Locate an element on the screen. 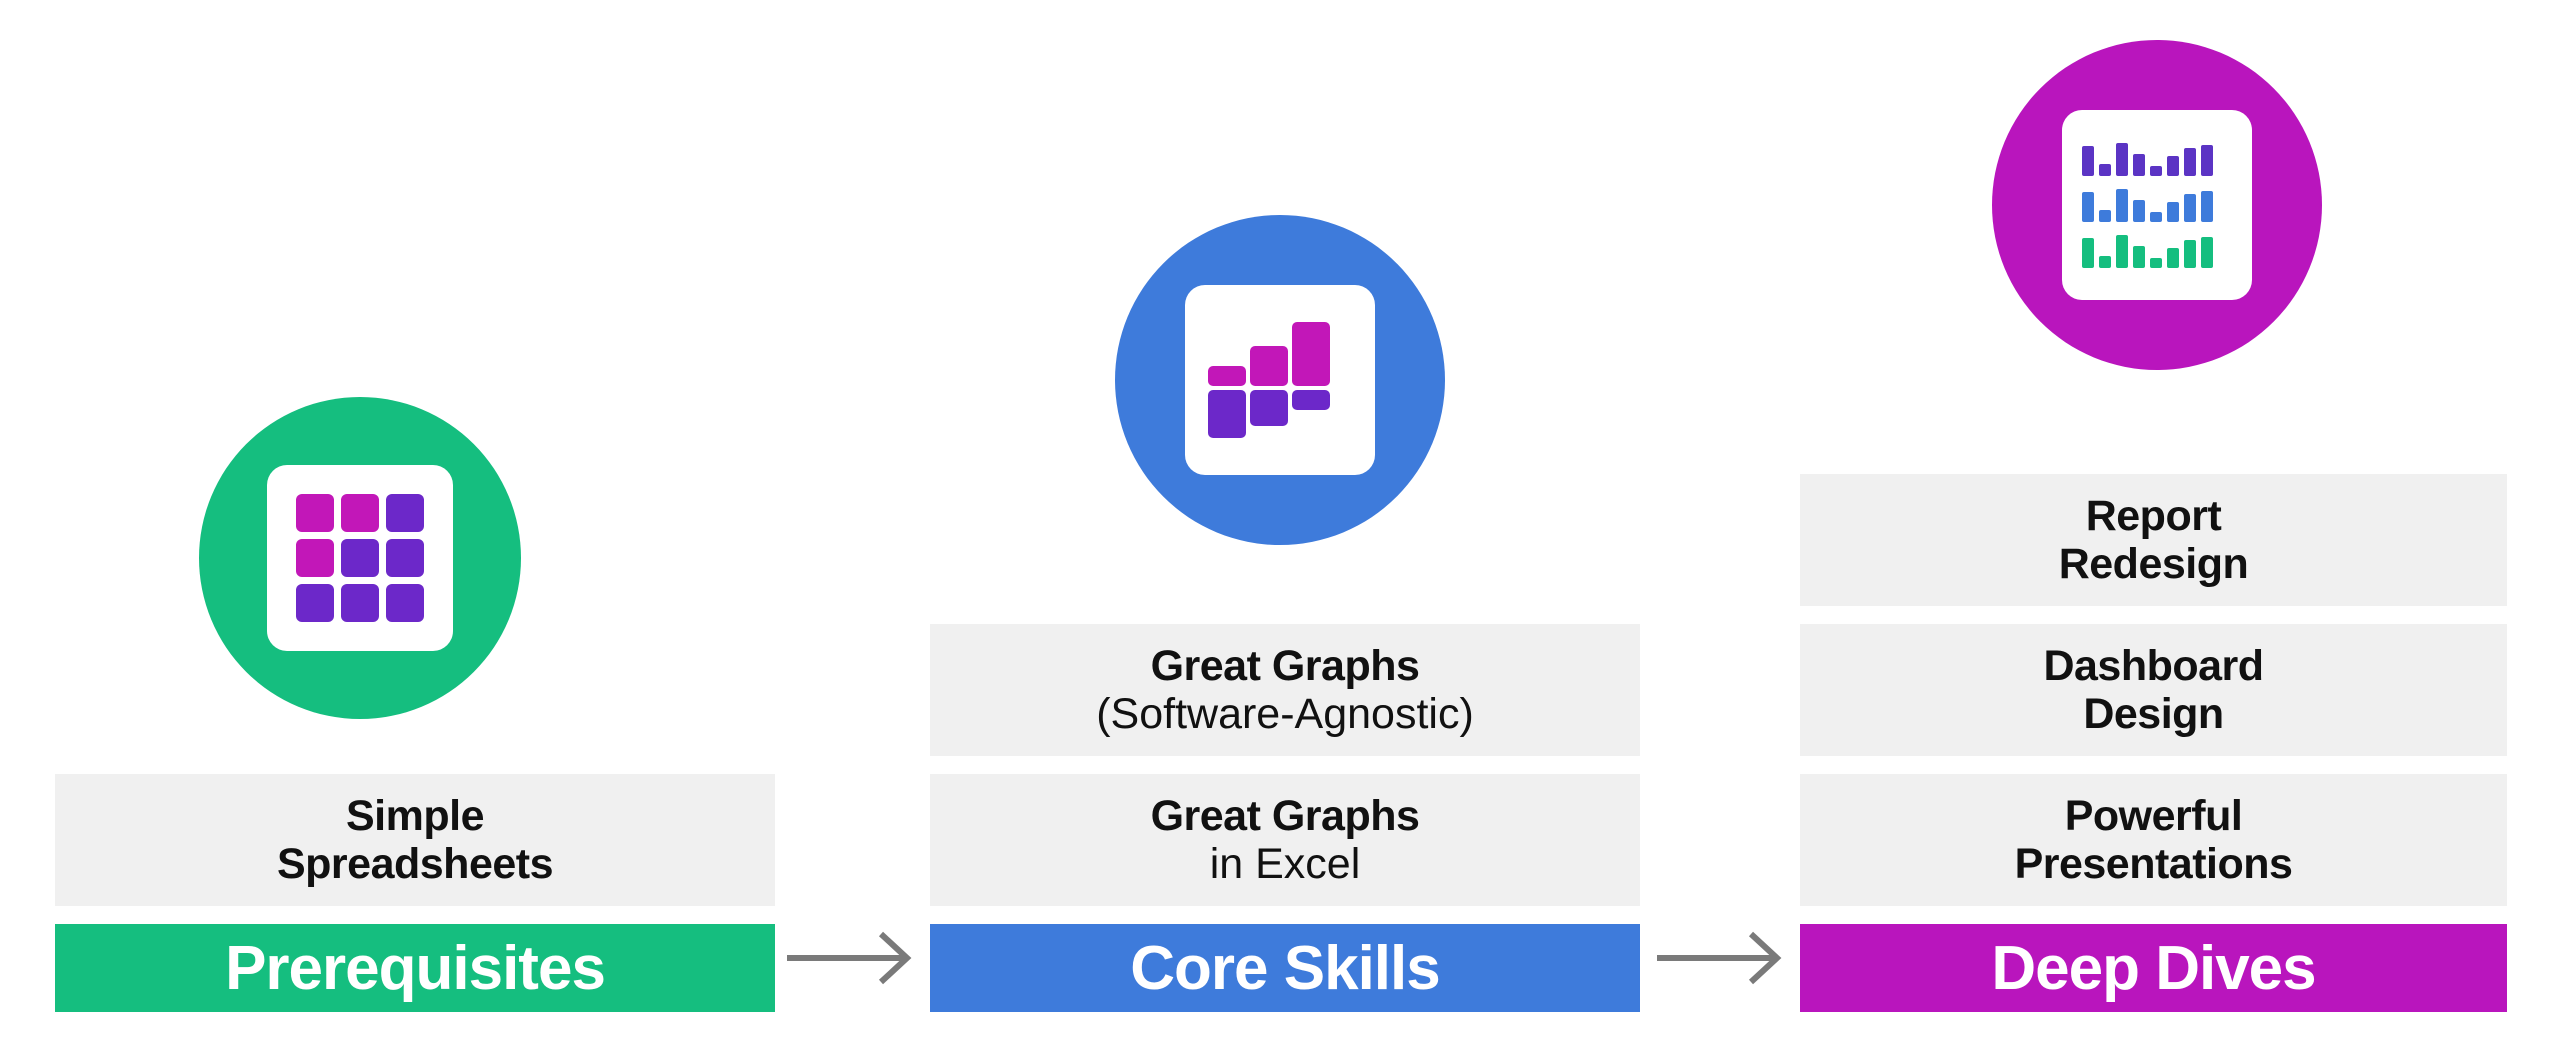 Image resolution: width=2560 pixels, height=1047 pixels. stage-banner-prerequisites: Prerequisites is located at coordinates (415, 968).